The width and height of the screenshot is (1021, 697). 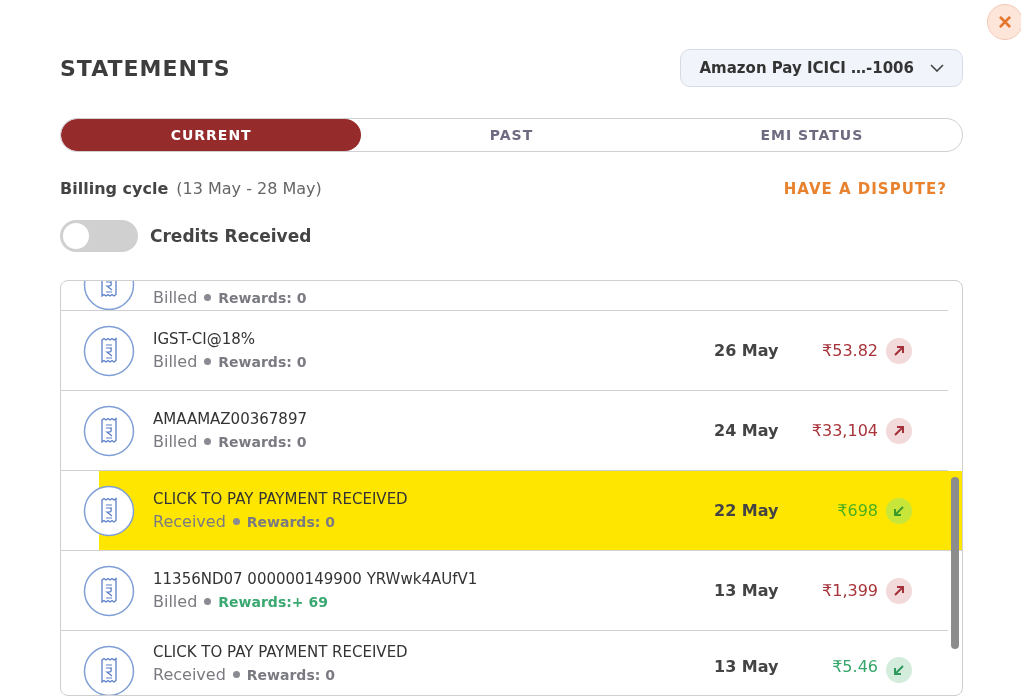 What do you see at coordinates (504, 663) in the screenshot?
I see `transaction-row: CLICK TO PAY PAYMENT RECEIVED Received Rewards: 0 13 May ₹5.46` at bounding box center [504, 663].